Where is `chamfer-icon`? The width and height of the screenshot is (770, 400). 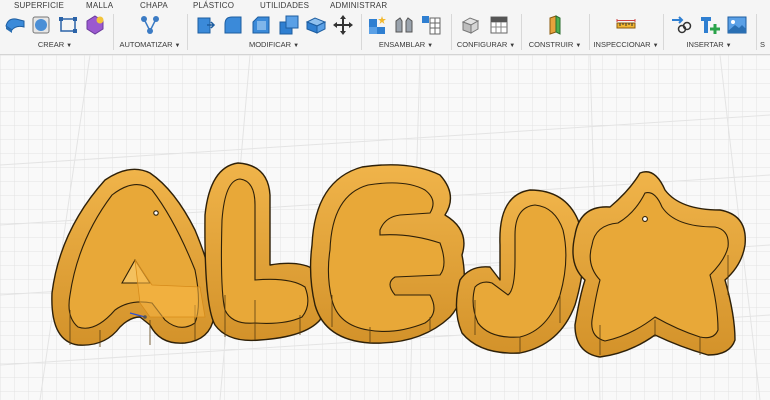
chamfer-icon is located at coordinates (261, 25).